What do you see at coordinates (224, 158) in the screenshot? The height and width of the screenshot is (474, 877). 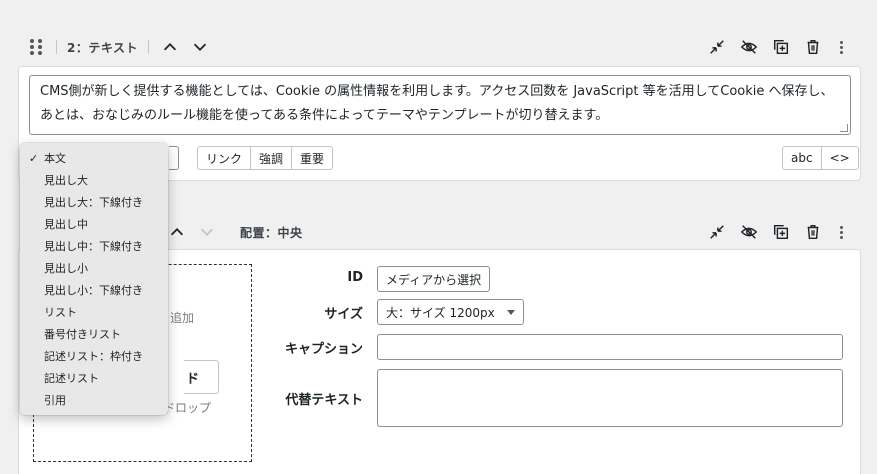 I see `link-button: リンク` at bounding box center [224, 158].